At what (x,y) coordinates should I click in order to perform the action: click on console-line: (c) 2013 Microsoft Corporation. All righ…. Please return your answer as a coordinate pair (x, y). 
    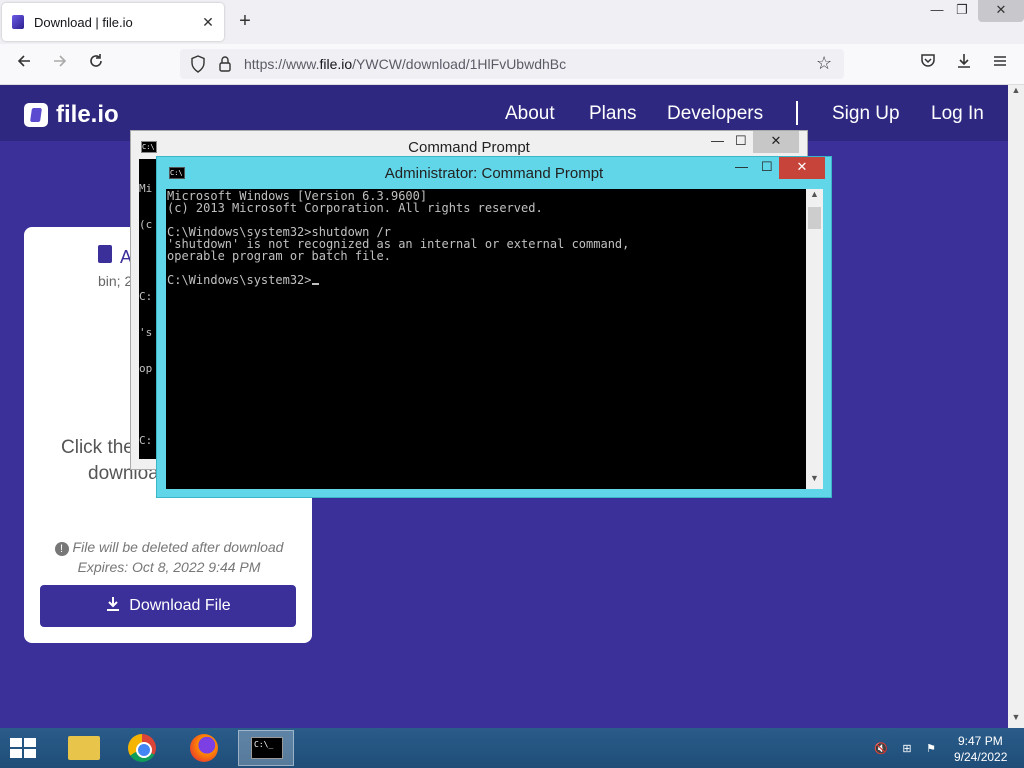
    Looking at the image, I should click on (355, 208).